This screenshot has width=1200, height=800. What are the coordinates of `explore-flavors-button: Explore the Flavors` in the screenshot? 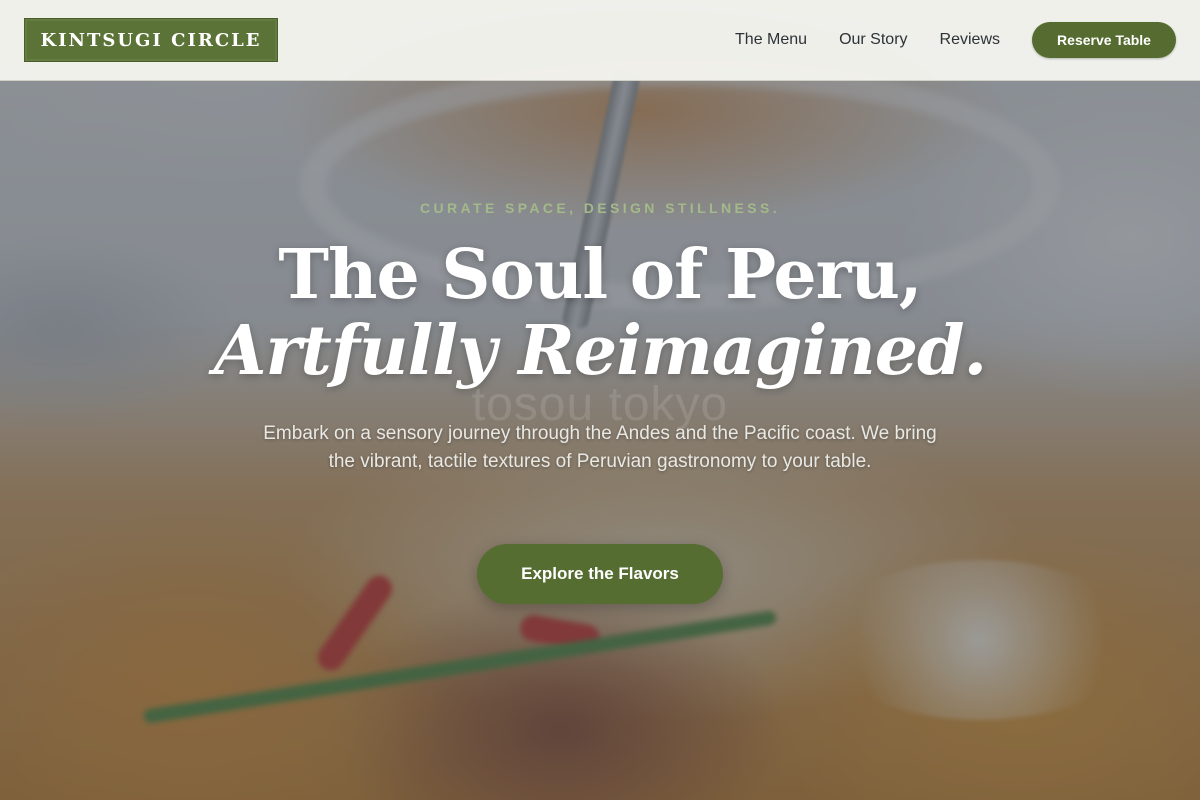 It's located at (600, 574).